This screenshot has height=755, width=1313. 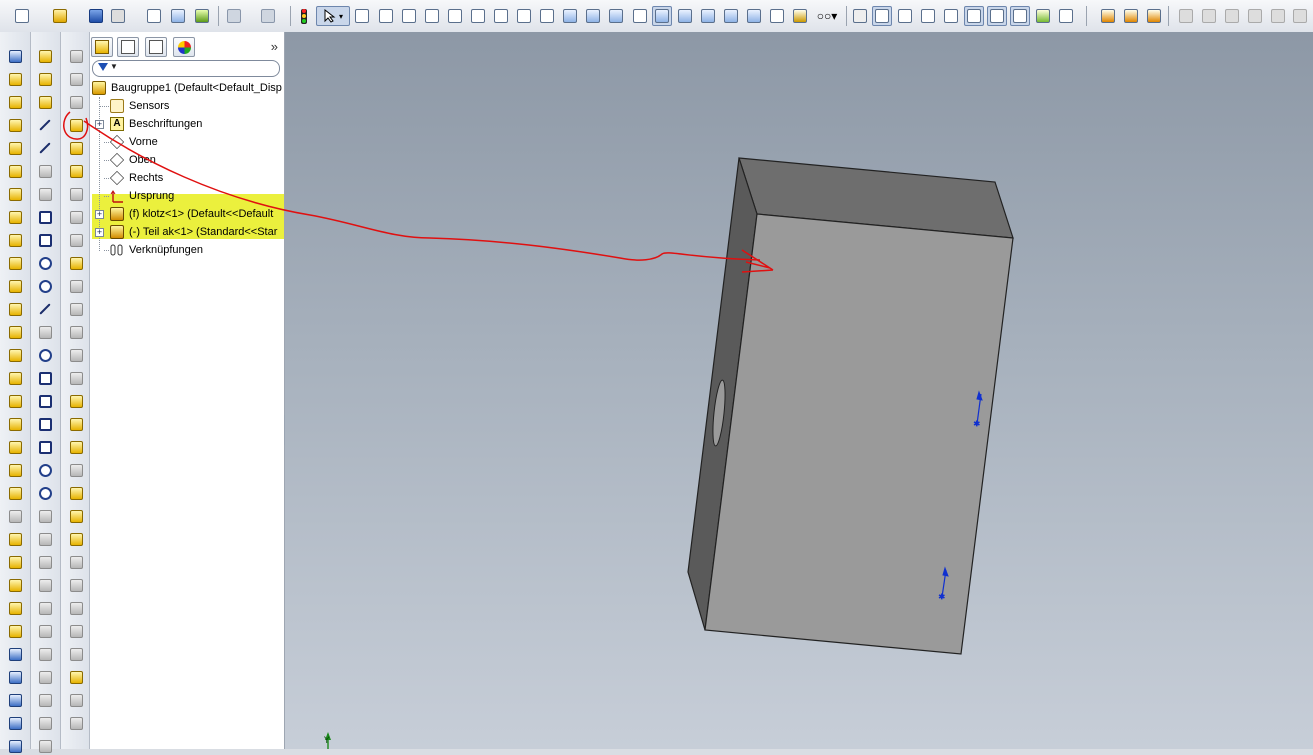 I want to click on tree-filter-input: ▼, so click(x=186, y=68).